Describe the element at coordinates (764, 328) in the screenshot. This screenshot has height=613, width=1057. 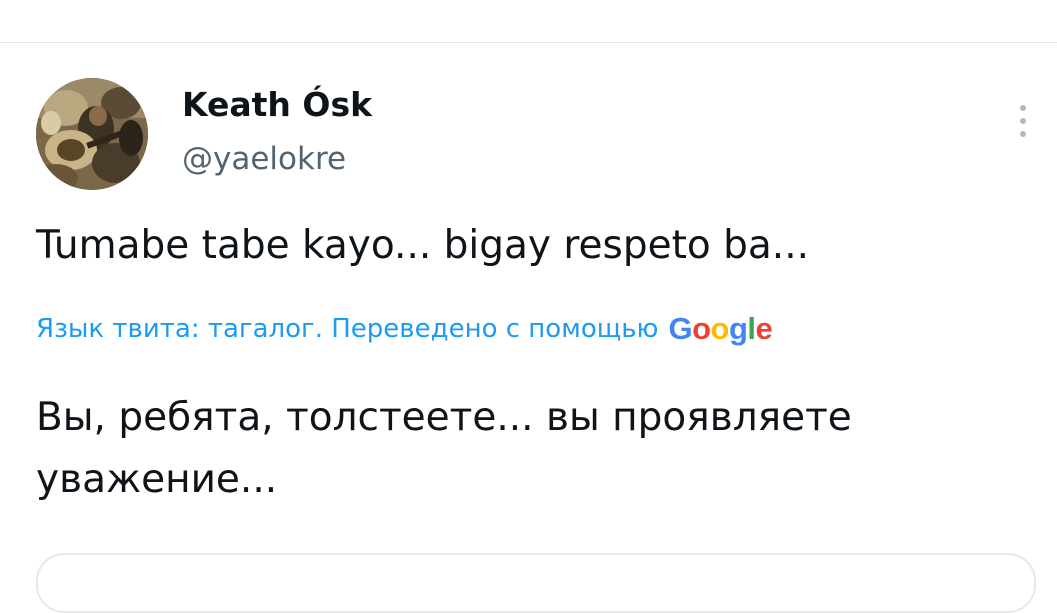
I see `google-logo-letter: e` at that location.